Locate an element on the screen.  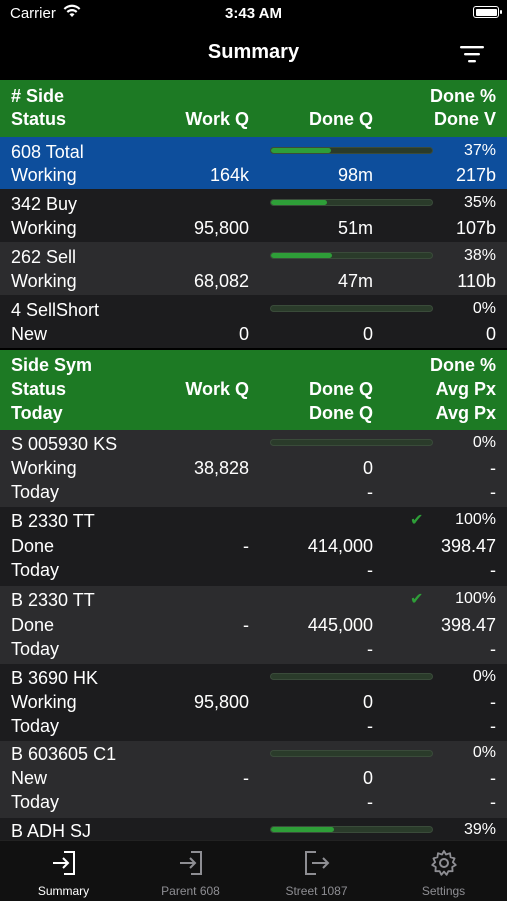
symbol-label: B 3690 HK is located at coordinates (55, 678).